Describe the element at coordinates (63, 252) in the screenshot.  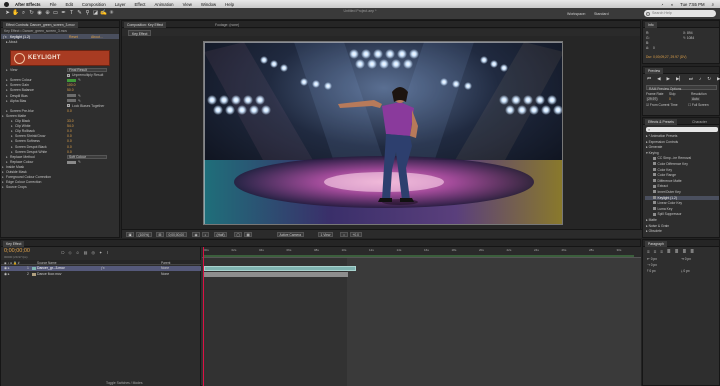
I see `comp-mini-flowchart-icon: ⎔` at that location.